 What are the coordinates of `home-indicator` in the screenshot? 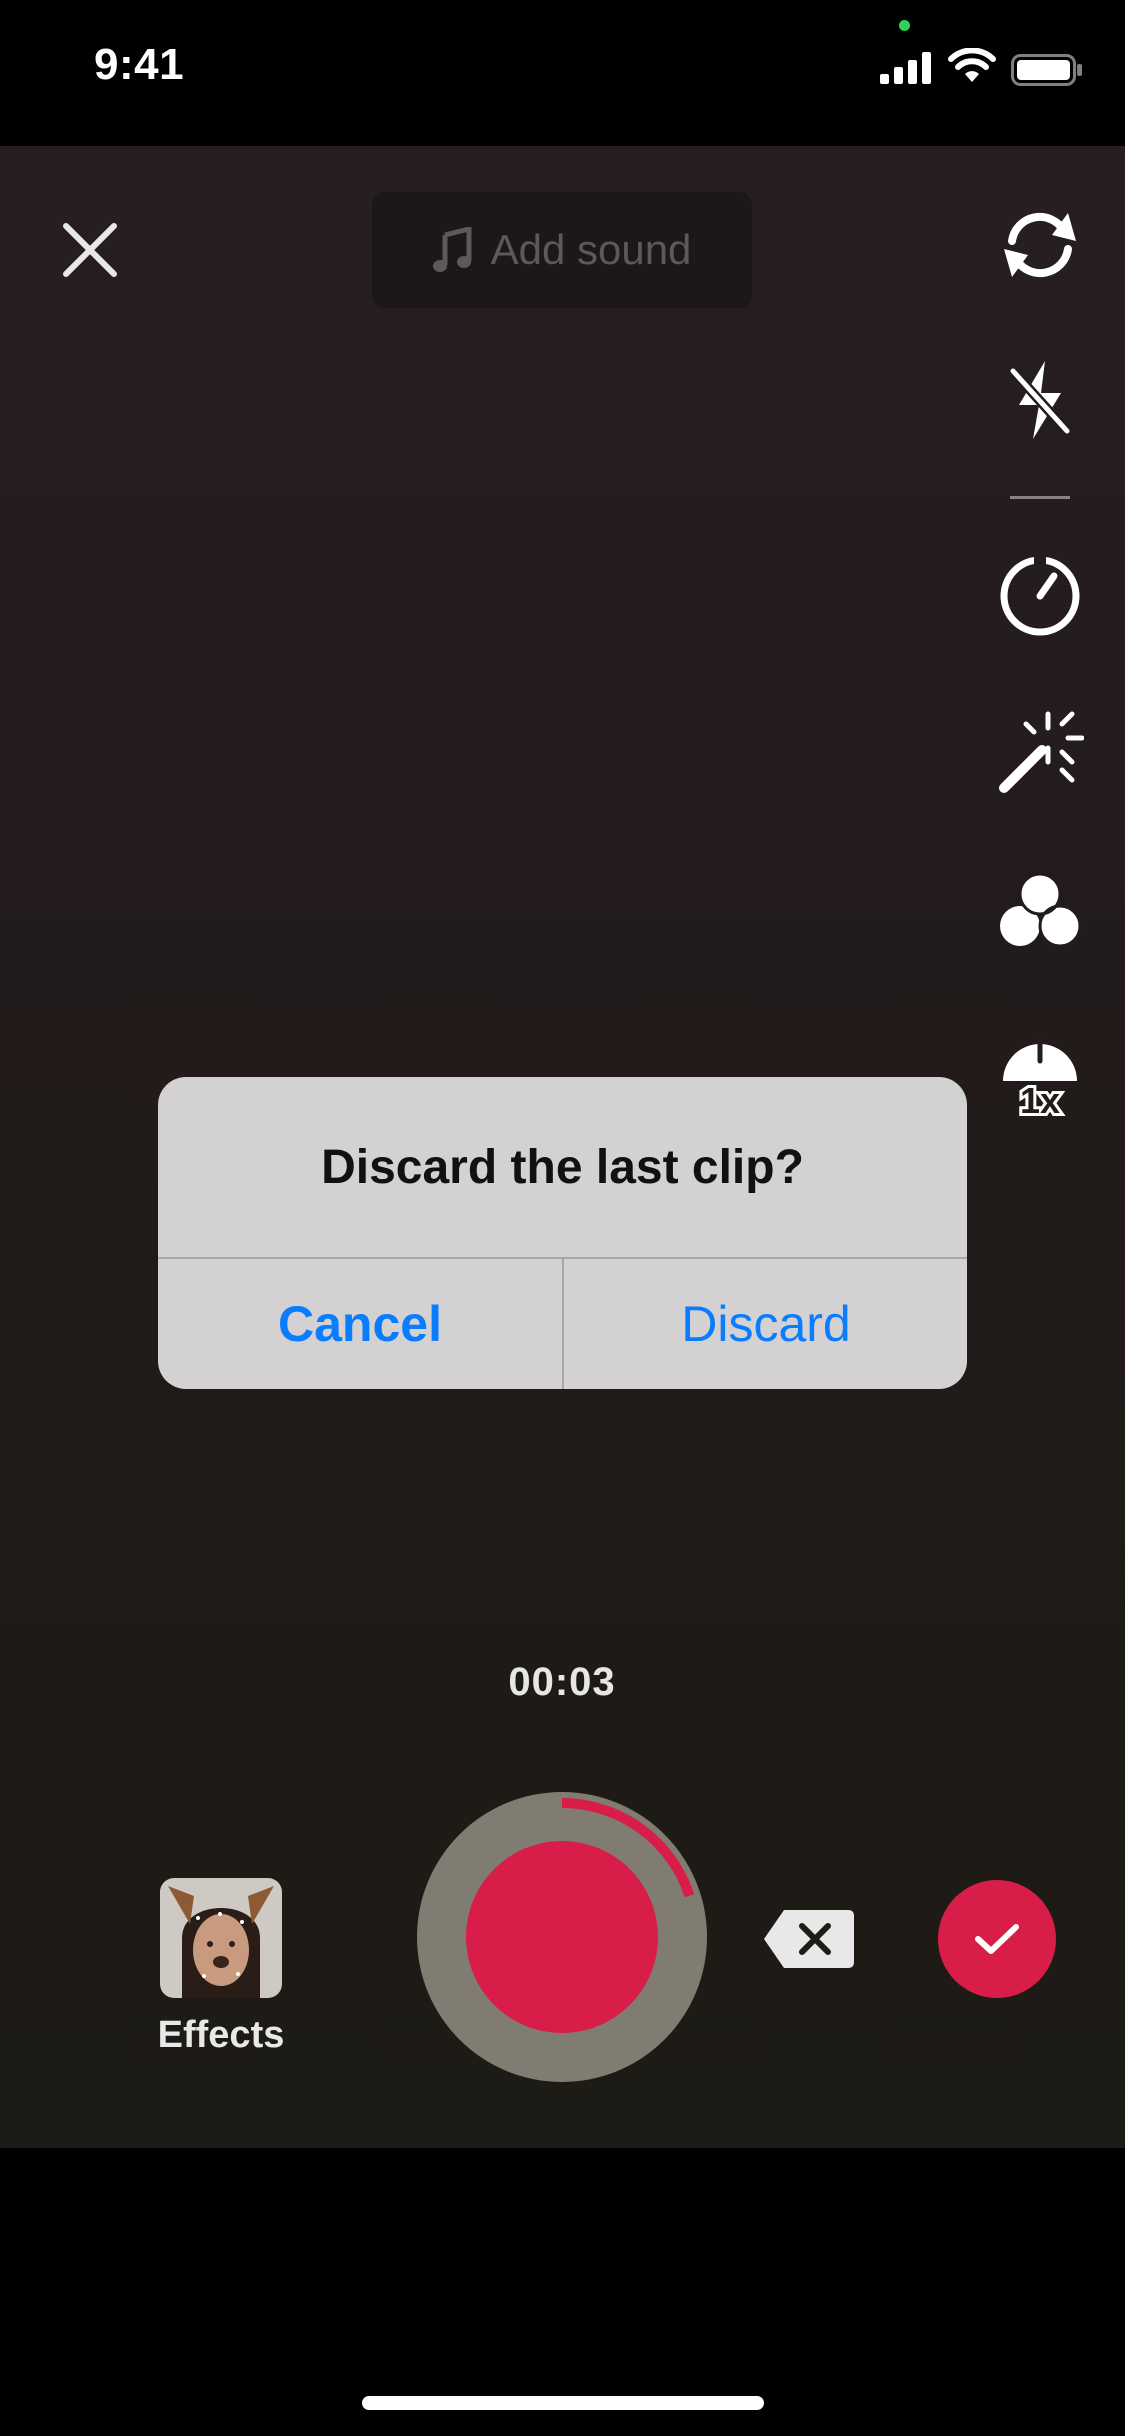 It's located at (563, 2403).